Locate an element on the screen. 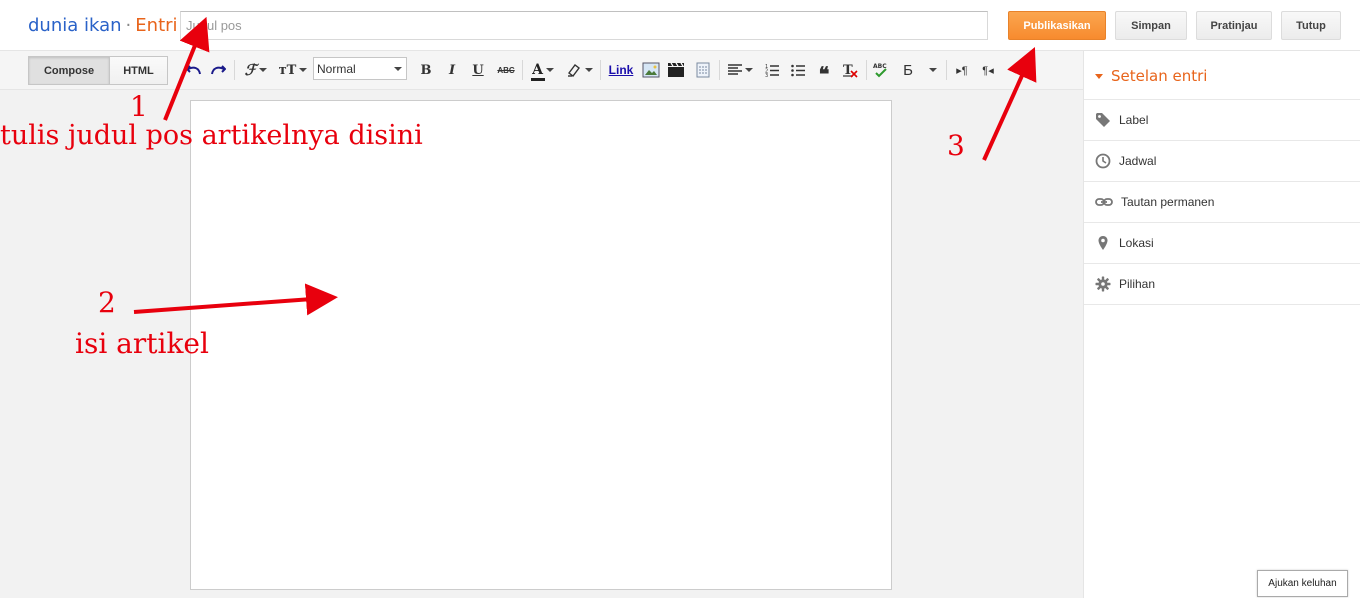 This screenshot has width=1360, height=598. transliteration-label: Б is located at coordinates (908, 70).